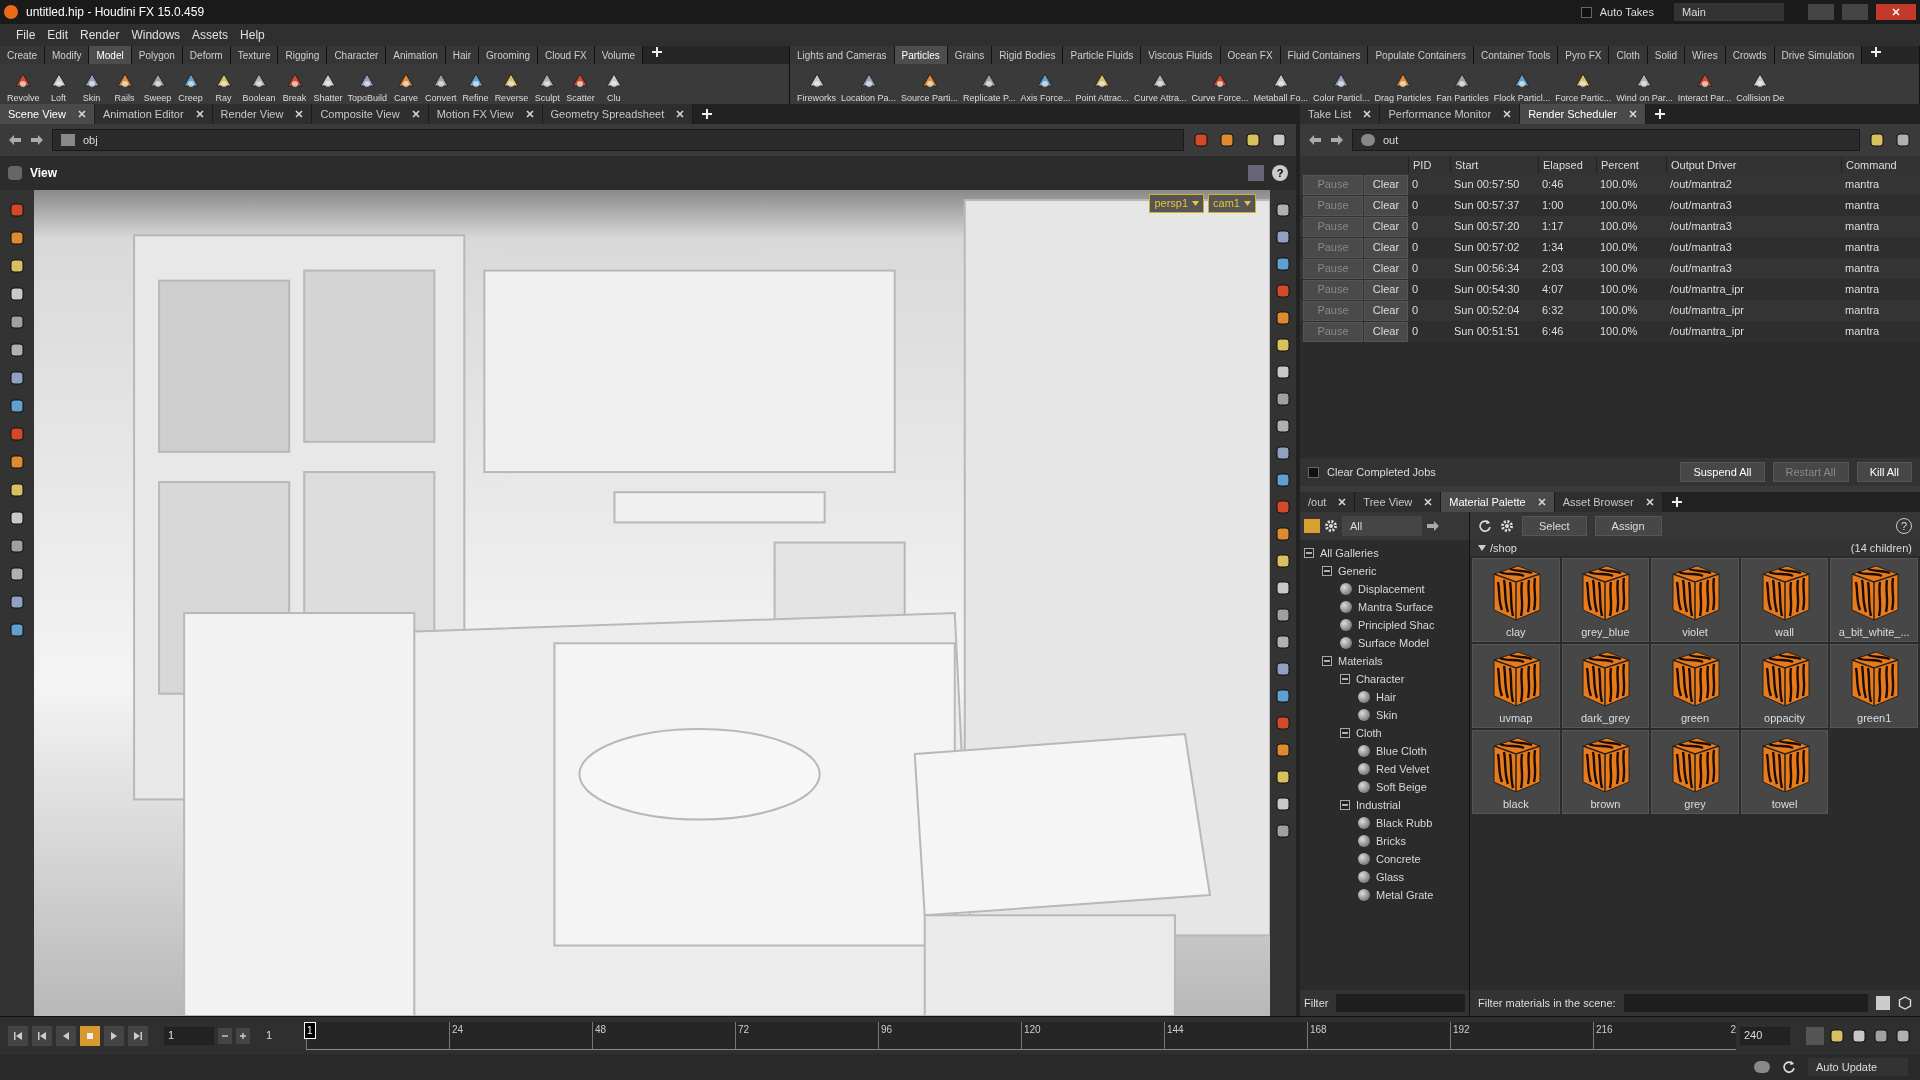 The width and height of the screenshot is (1920, 1080). What do you see at coordinates (1567, 165) in the screenshot?
I see `column-header: Elapsed` at bounding box center [1567, 165].